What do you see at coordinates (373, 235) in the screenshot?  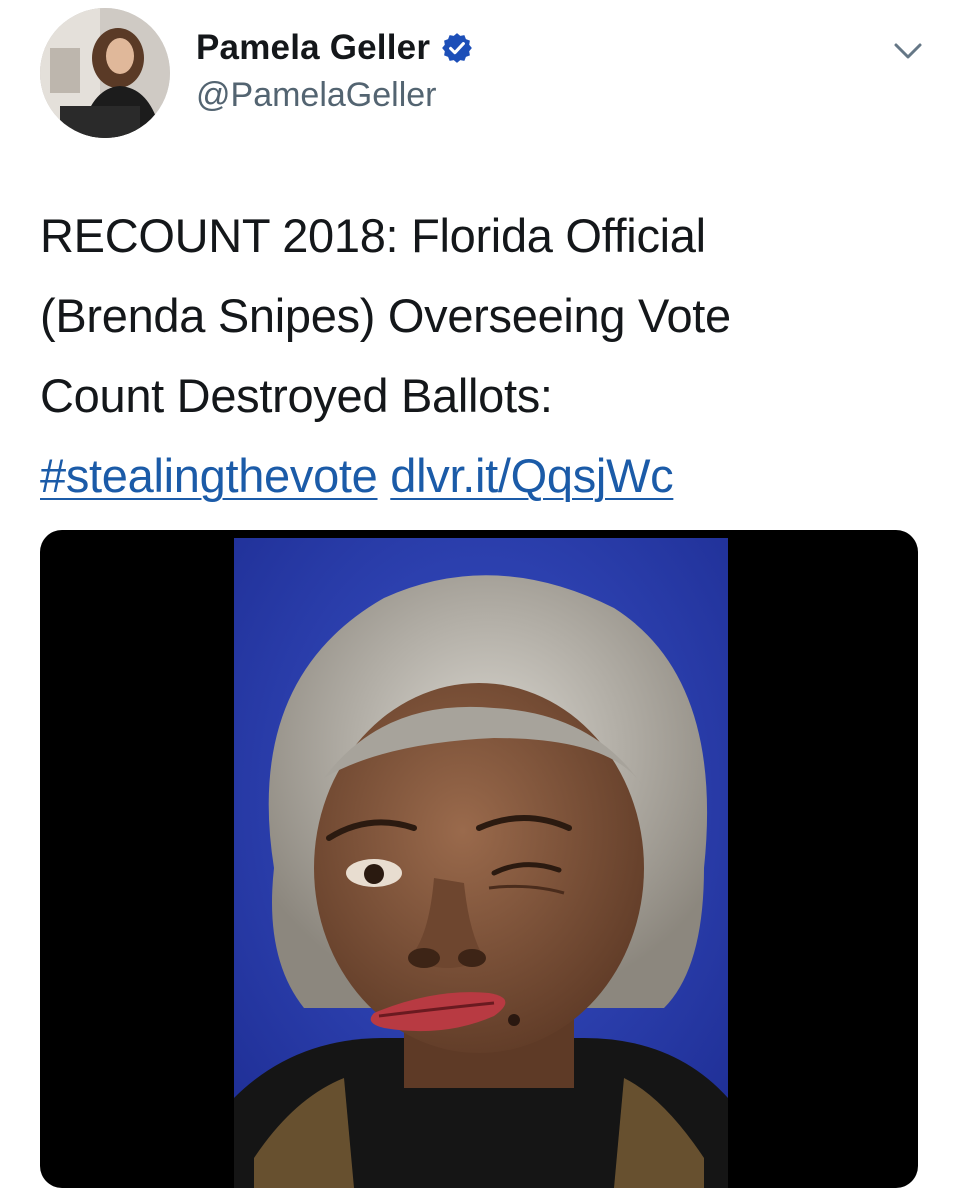 I see `tweet-text-line: RECOUNT 2018: Florida Official` at bounding box center [373, 235].